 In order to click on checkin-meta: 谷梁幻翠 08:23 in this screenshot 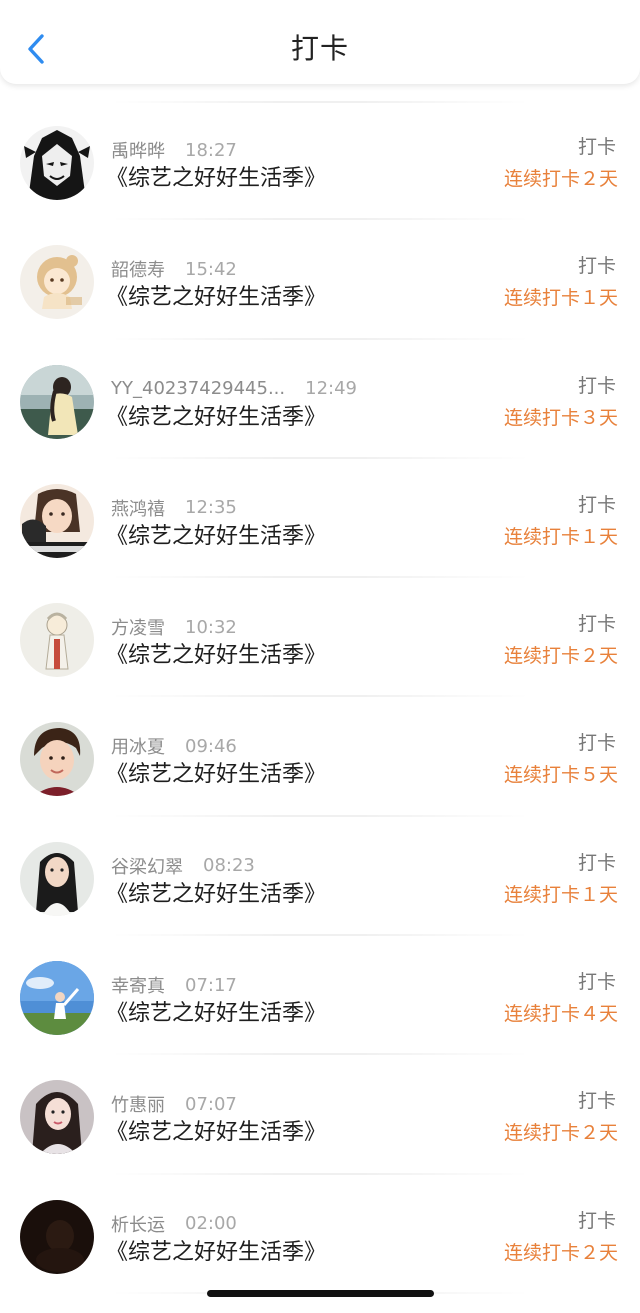, I will do `click(183, 866)`.